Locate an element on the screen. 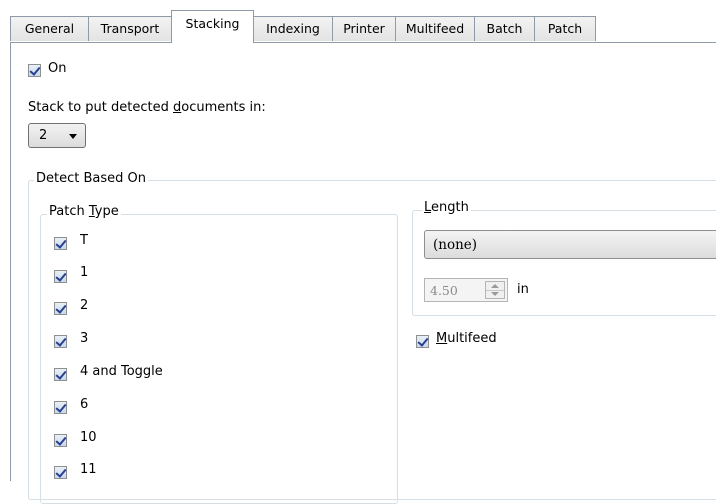 The image size is (716, 504). patch-type-t-label: T is located at coordinates (84, 240).